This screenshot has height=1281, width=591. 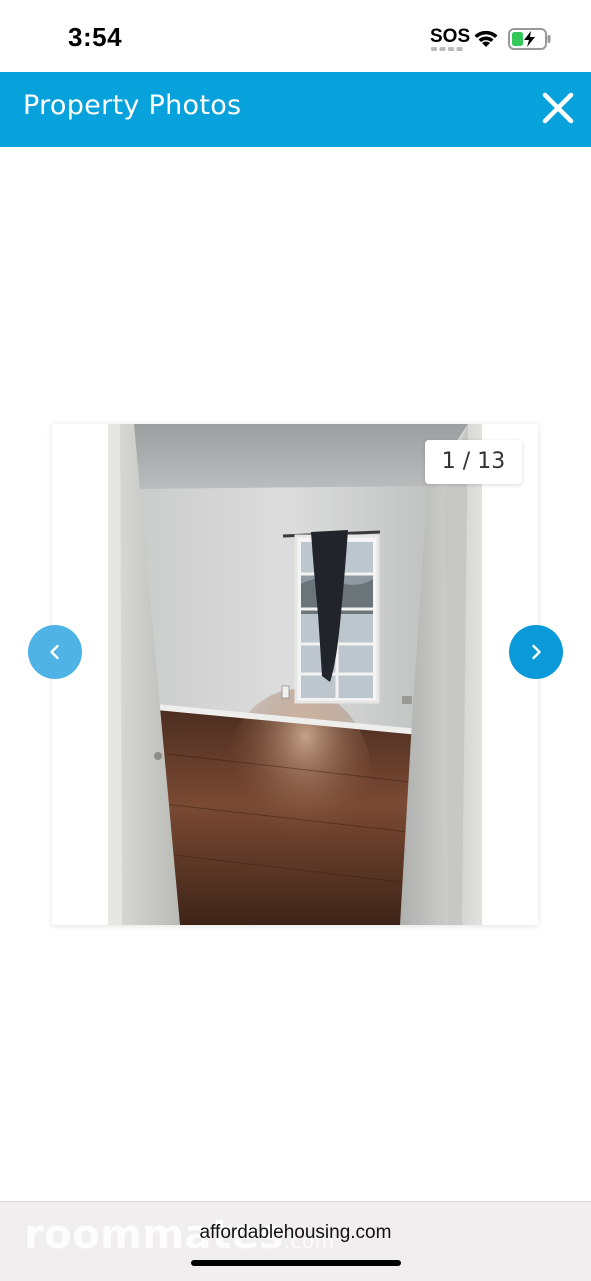 I want to click on battery-charging-icon, so click(x=529, y=39).